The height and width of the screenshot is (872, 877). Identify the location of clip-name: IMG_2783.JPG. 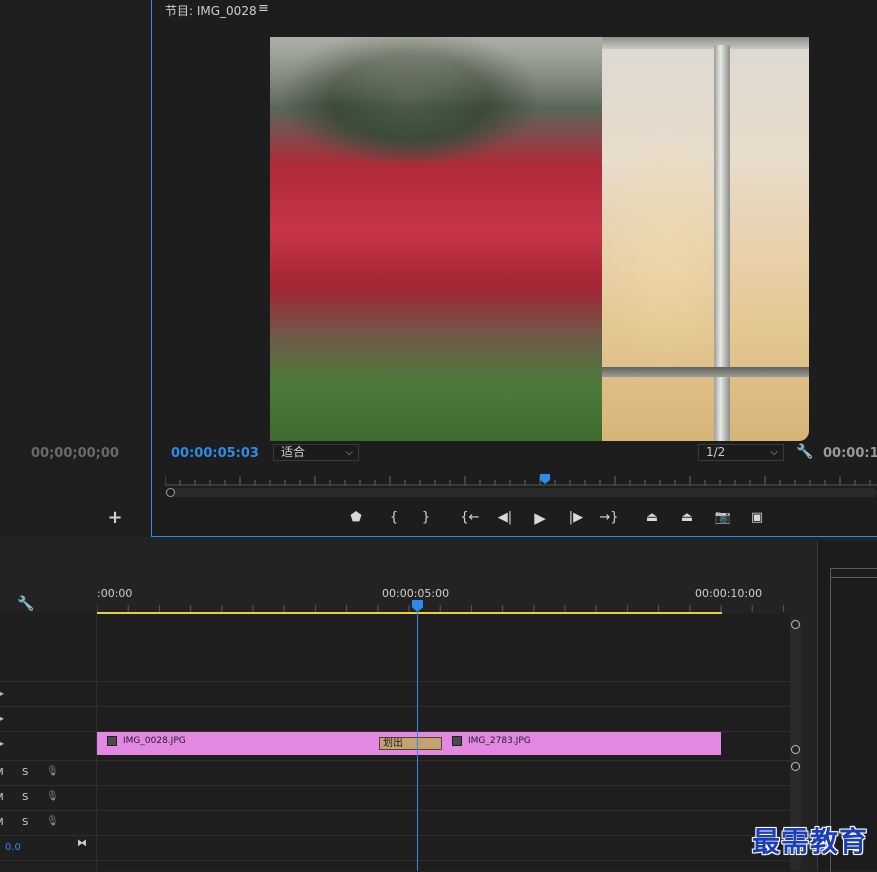
(499, 741).